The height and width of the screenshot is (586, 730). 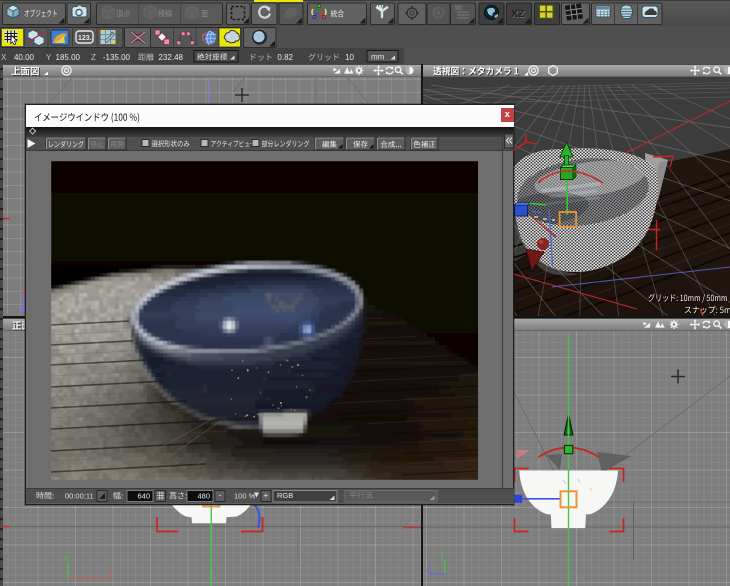 I want to click on svg-text: 00:00:11, so click(x=79, y=496).